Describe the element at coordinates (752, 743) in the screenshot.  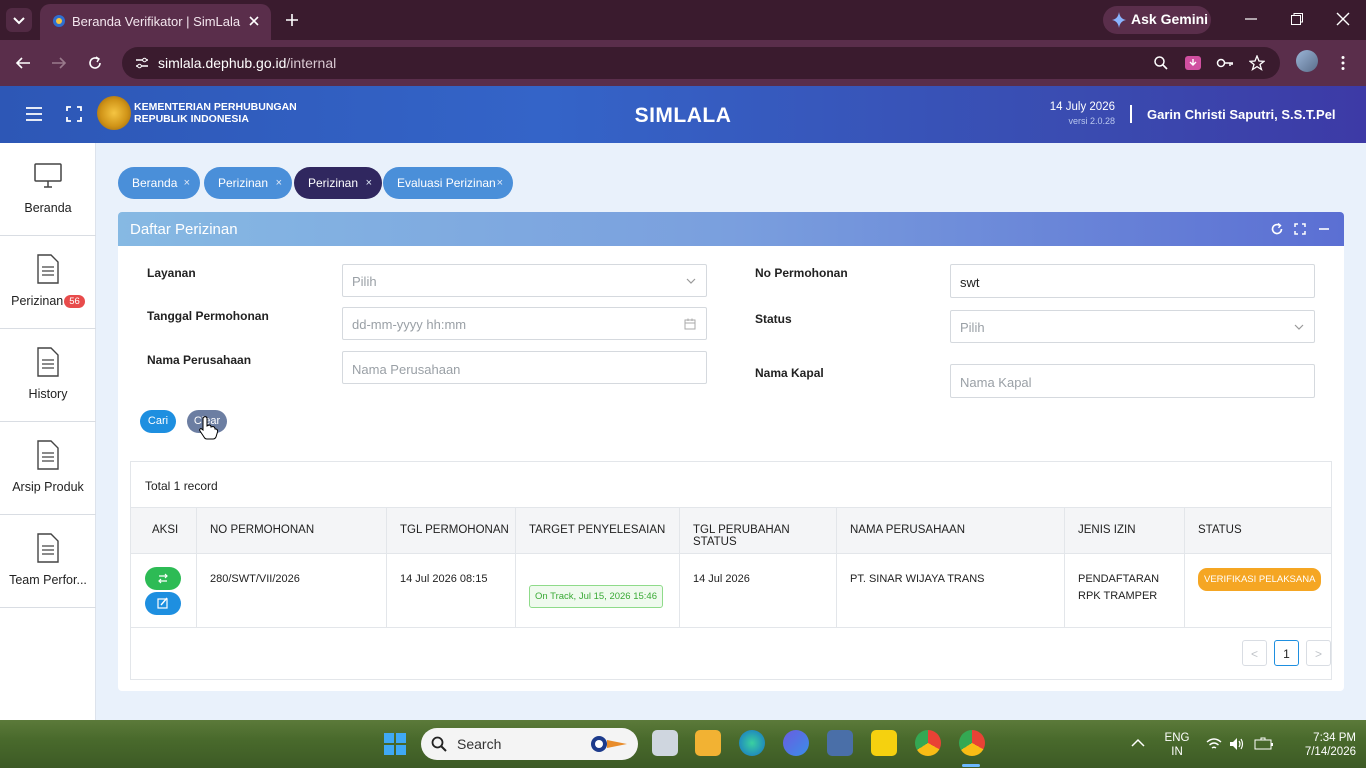
I see `edge-icon` at that location.